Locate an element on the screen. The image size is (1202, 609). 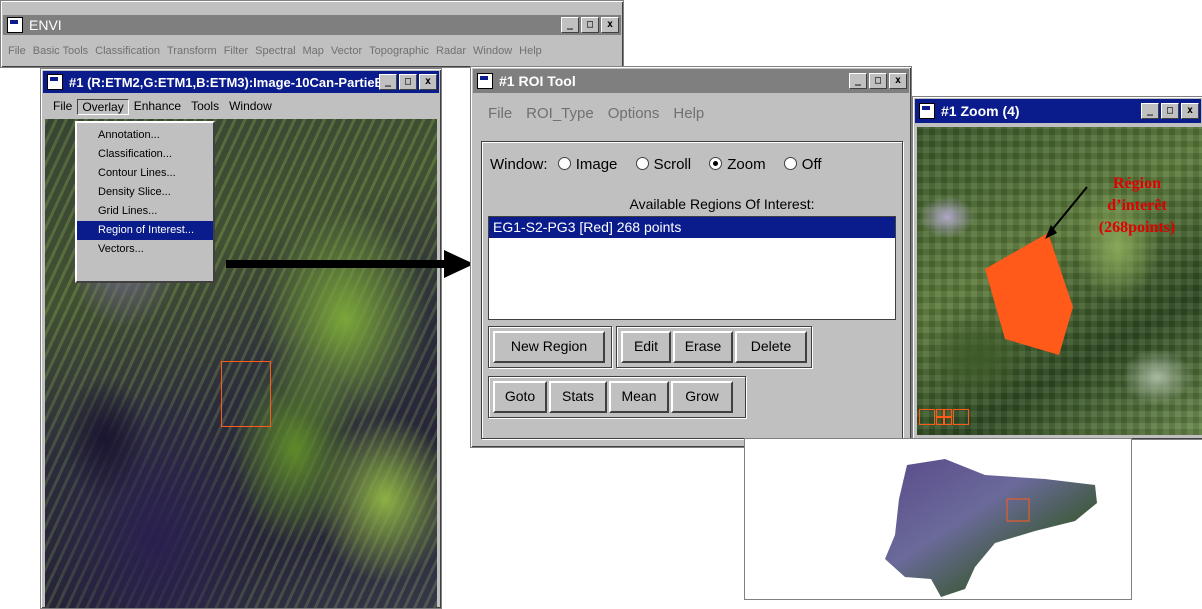
envi-menu-vector: Vector is located at coordinates (346, 51).